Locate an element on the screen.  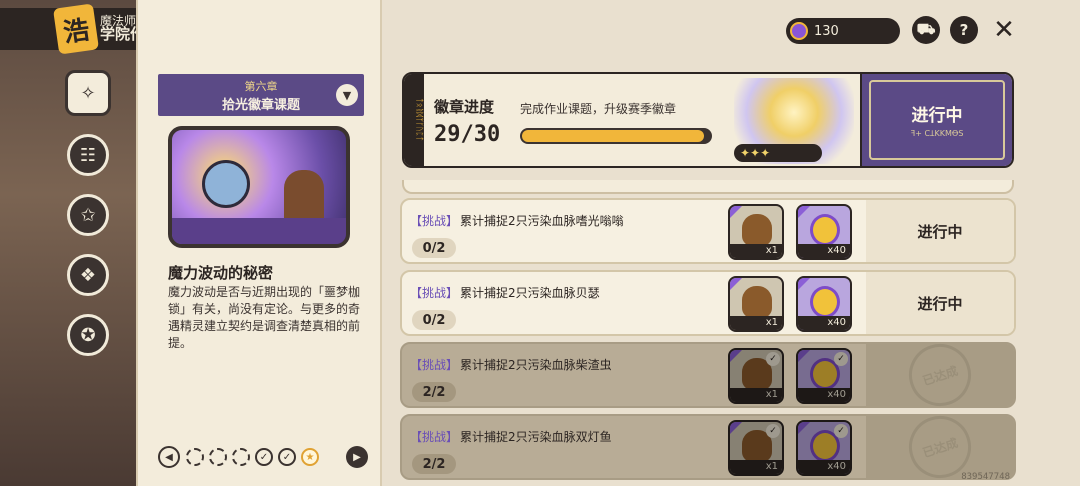
task-row: 【挑战】 累计捕捉2只污染血脉贝瑟 0/2 x1 x40 进行中 is located at coordinates (708, 303).